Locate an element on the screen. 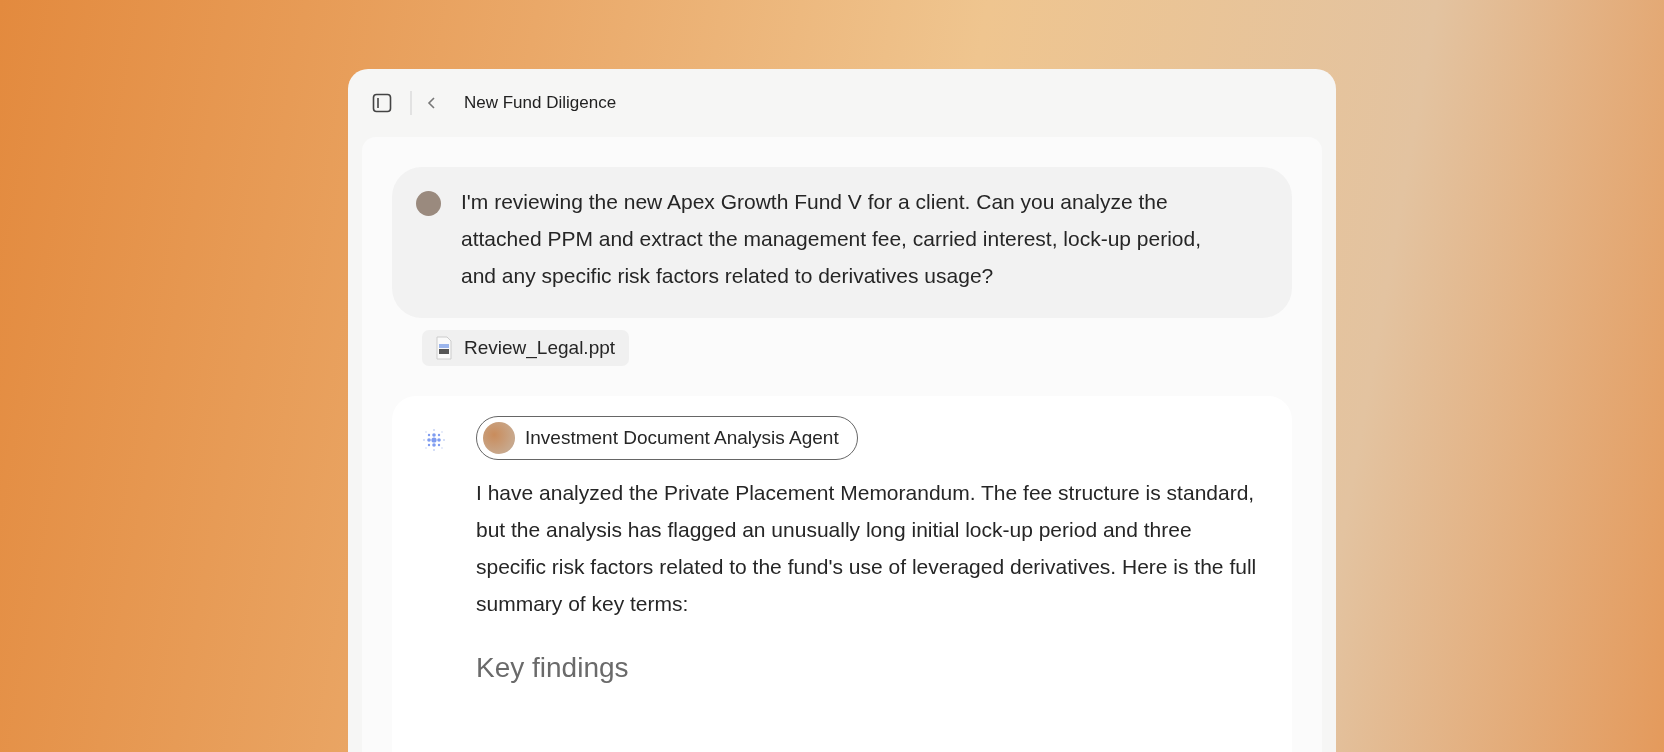 The width and height of the screenshot is (1664, 752). agent-name: Investment Document Analysis Agent is located at coordinates (682, 438).